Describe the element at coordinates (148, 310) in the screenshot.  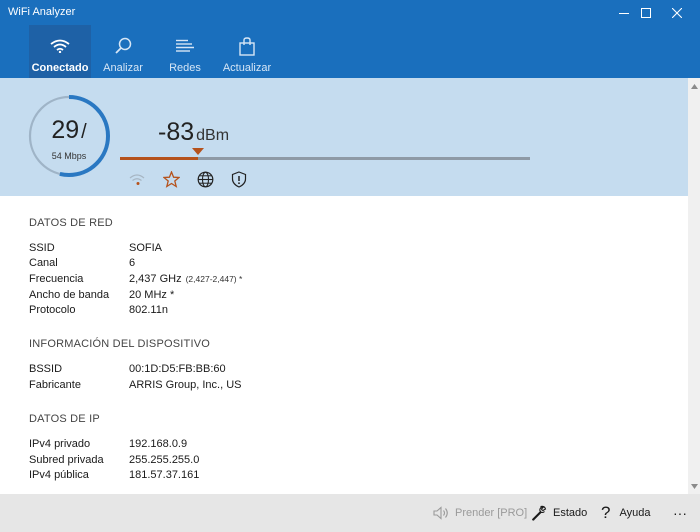
I see `row-value: 802.11n` at that location.